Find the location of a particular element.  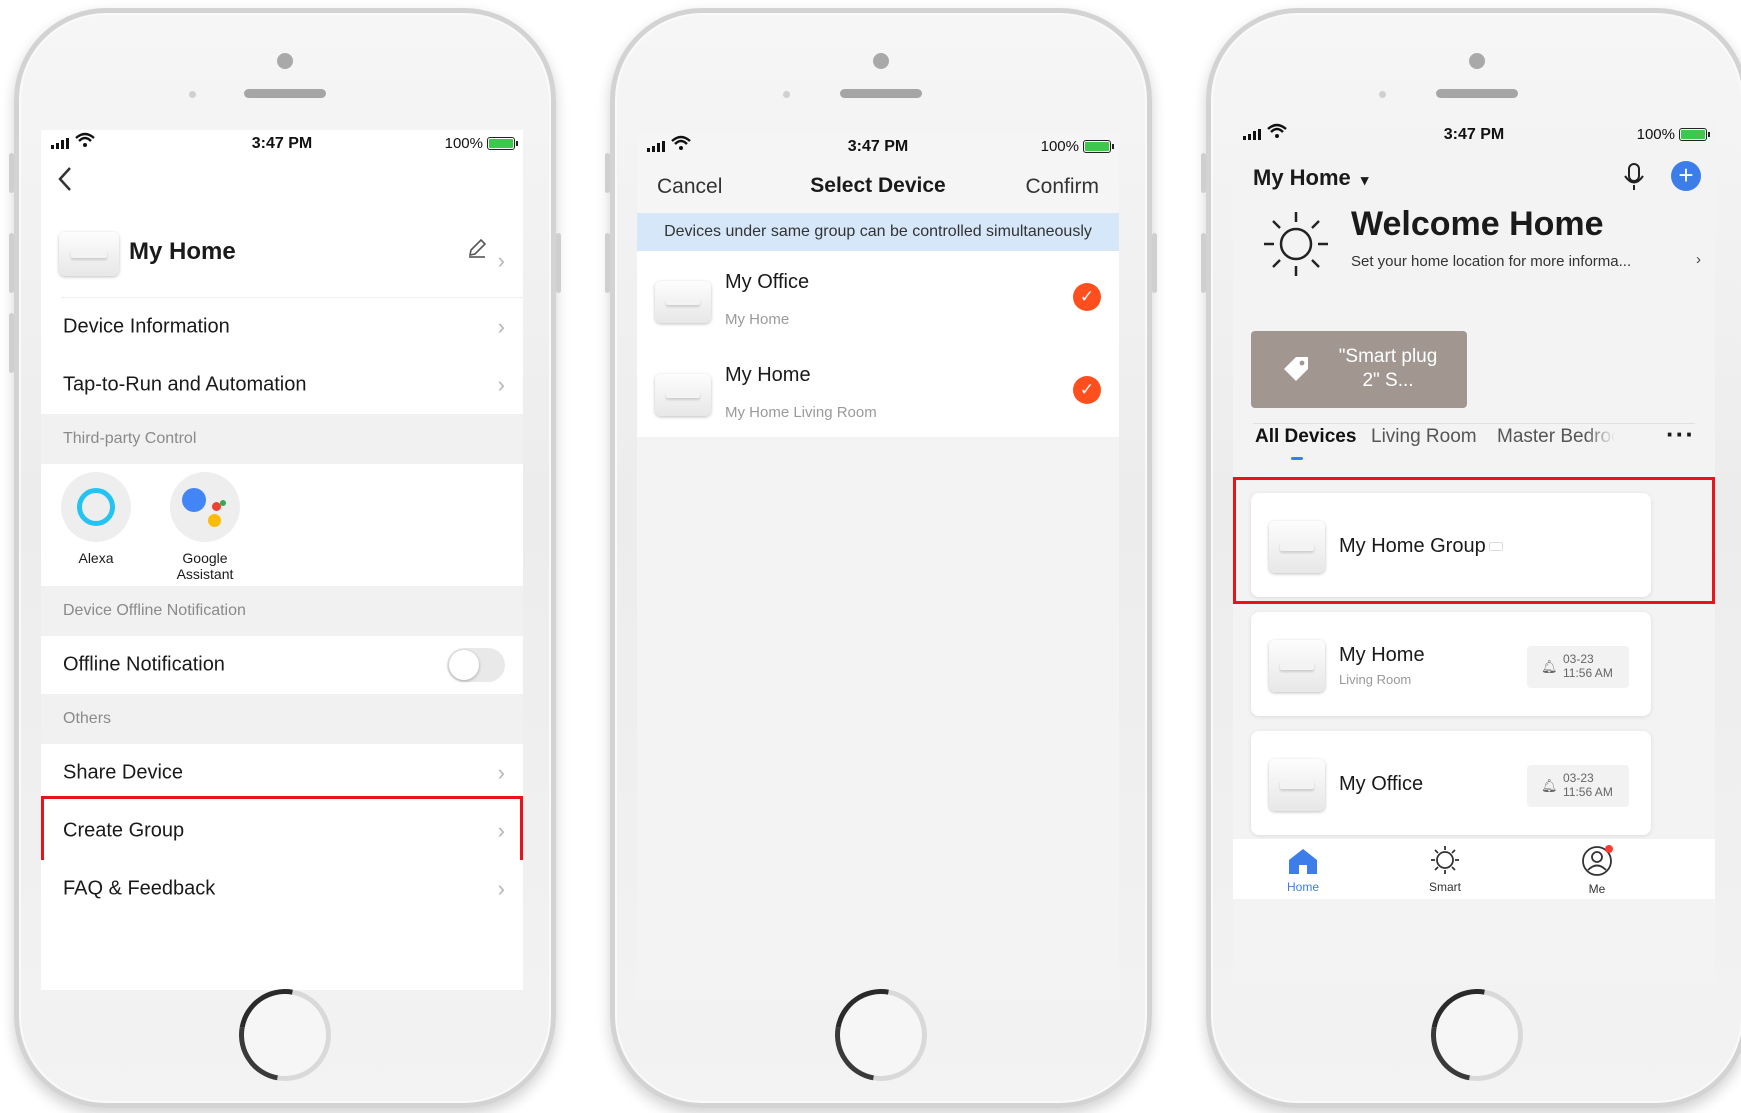

offline-notification-row: Offline Notification is located at coordinates (282, 665).